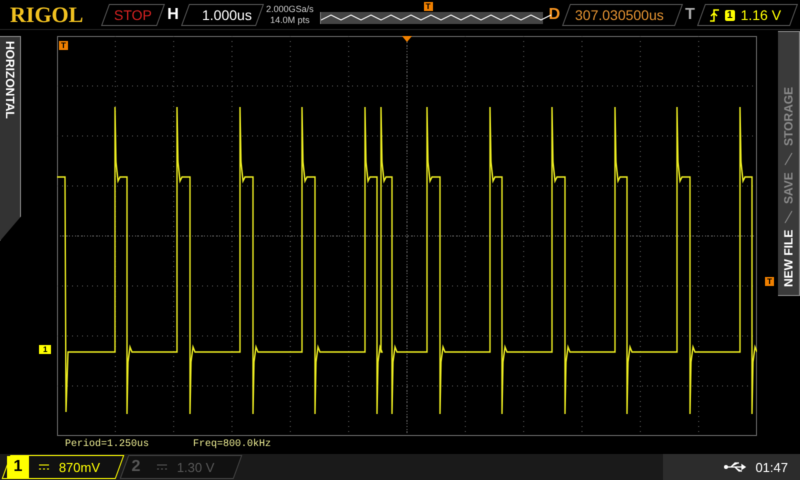 The height and width of the screenshot is (480, 800). Describe the element at coordinates (769, 281) in the screenshot. I see `trigger-level-marker: T` at that location.